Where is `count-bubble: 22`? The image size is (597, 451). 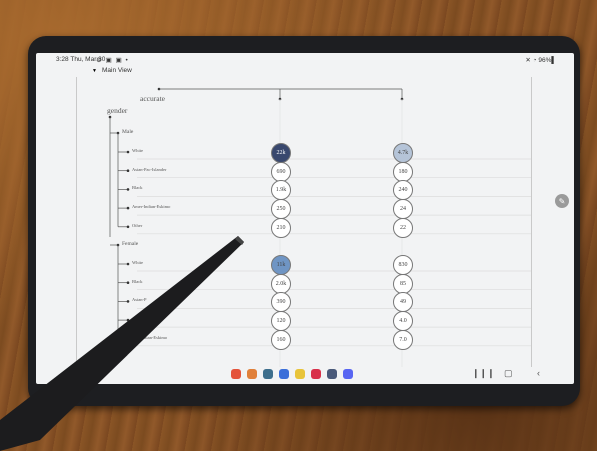
count-bubble: 22 is located at coordinates (403, 227).